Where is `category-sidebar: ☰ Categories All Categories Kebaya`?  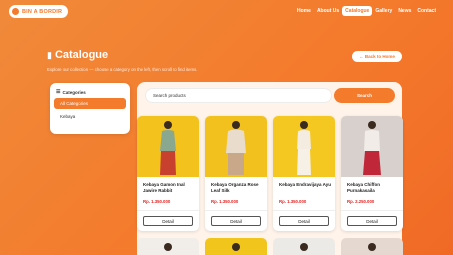 category-sidebar: ☰ Categories All Categories Kebaya is located at coordinates (90, 108).